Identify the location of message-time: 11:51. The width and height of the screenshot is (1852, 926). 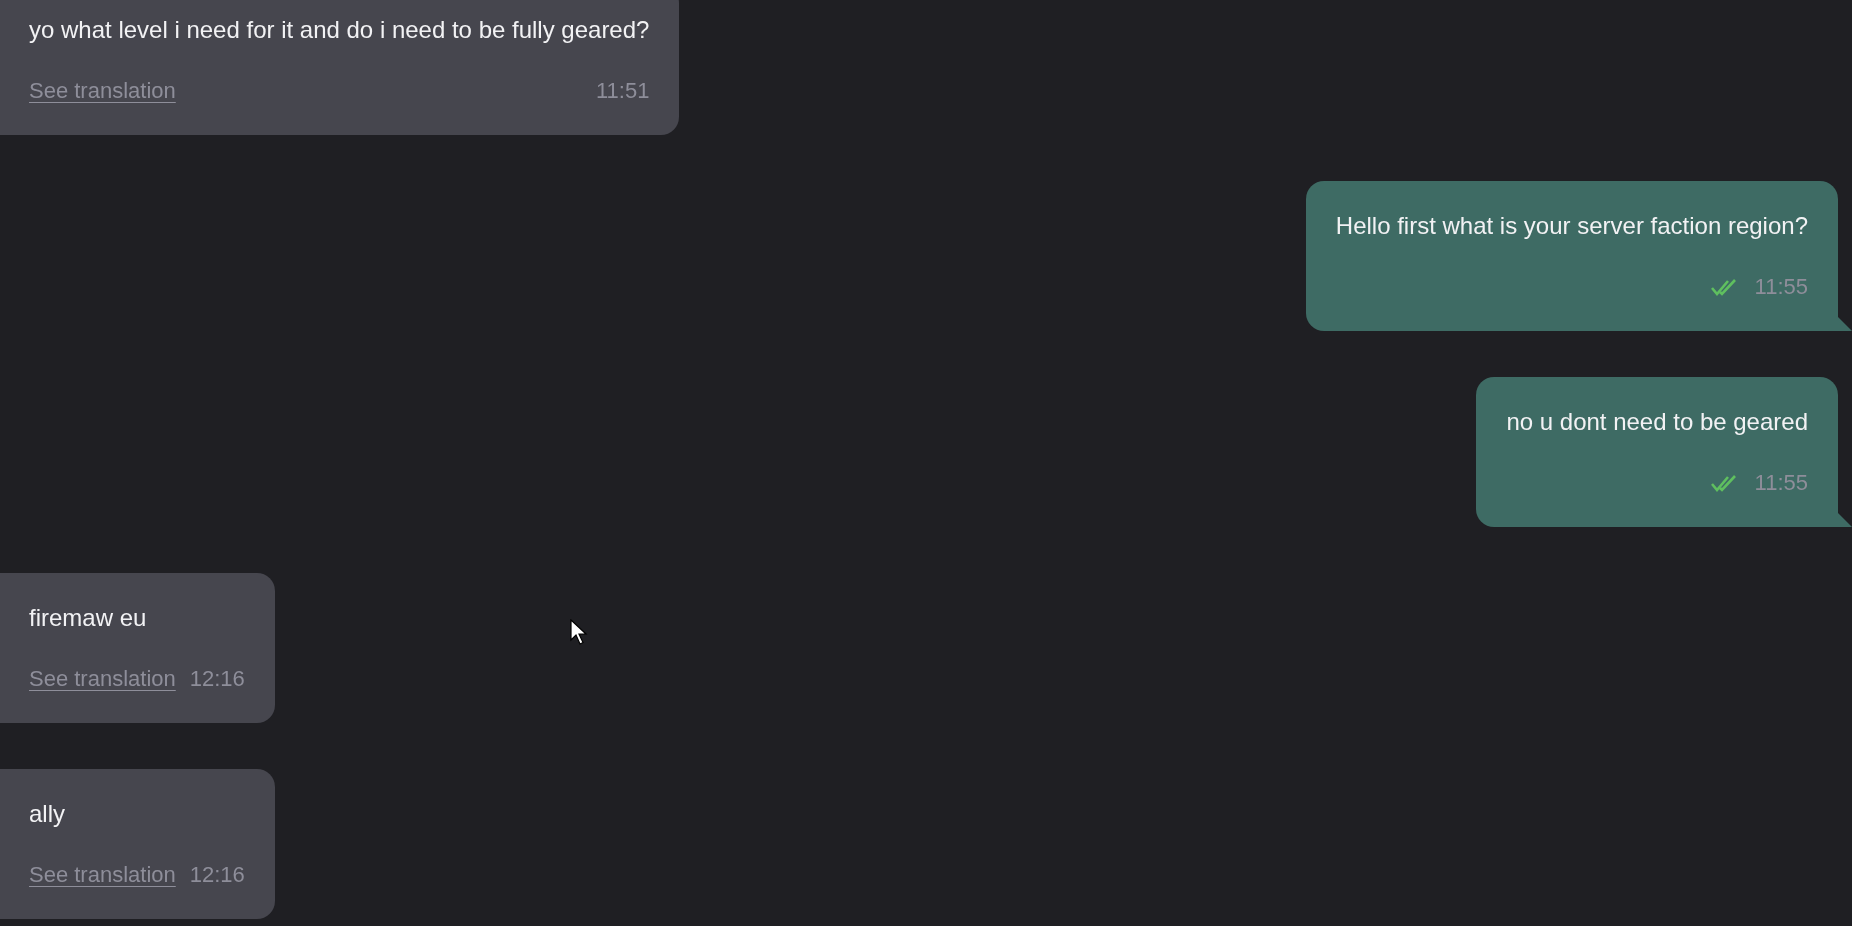
(623, 91).